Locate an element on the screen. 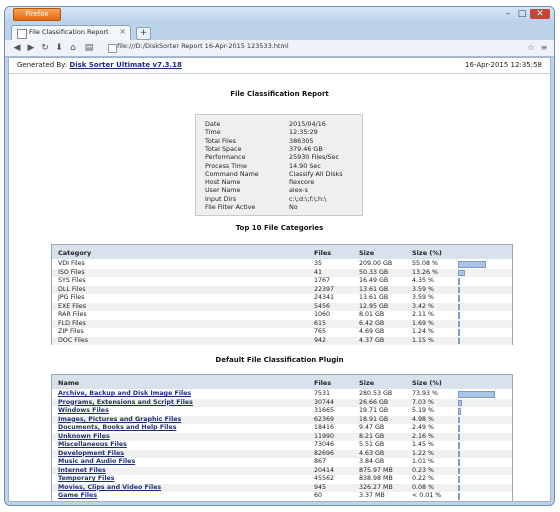 The height and width of the screenshot is (512, 560). generator-link: Disk Sorter Ultimate v7.3.18 is located at coordinates (125, 65).